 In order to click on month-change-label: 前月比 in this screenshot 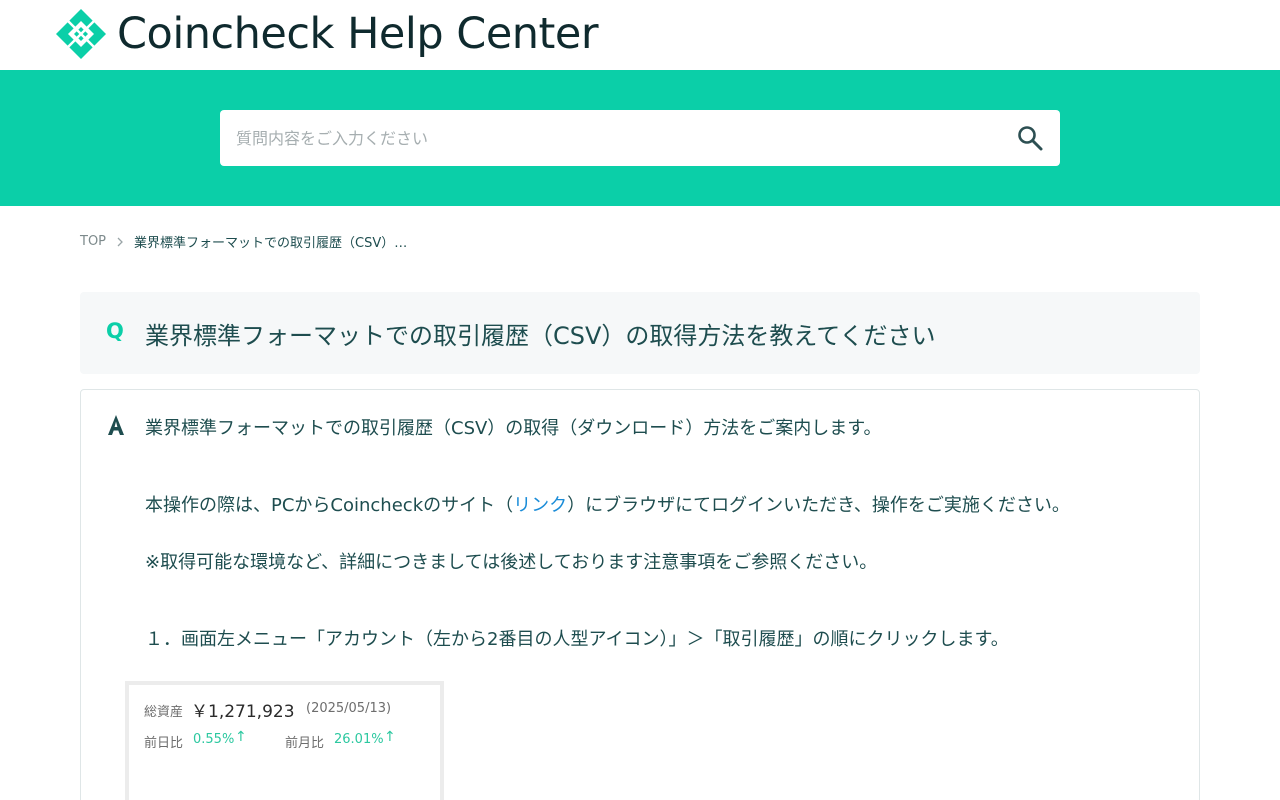, I will do `click(305, 743)`.